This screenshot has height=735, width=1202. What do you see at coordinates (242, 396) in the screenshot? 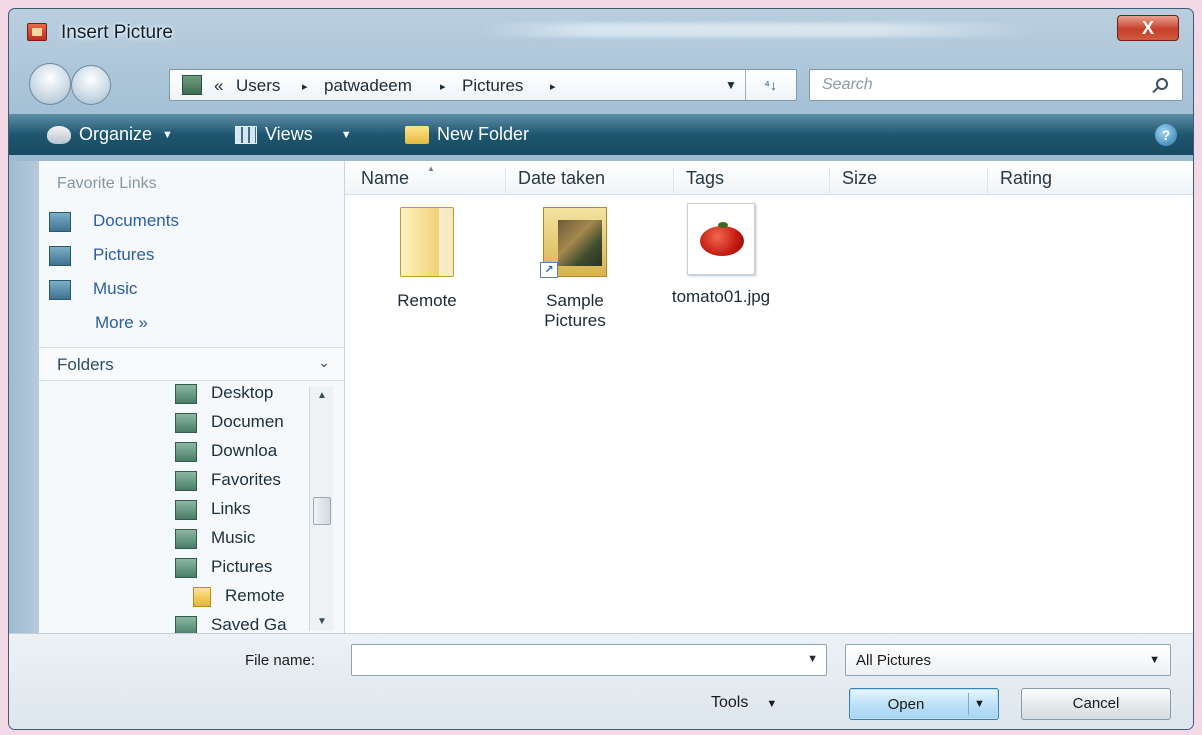
I see `folder-tree-item: Desktop` at bounding box center [242, 396].